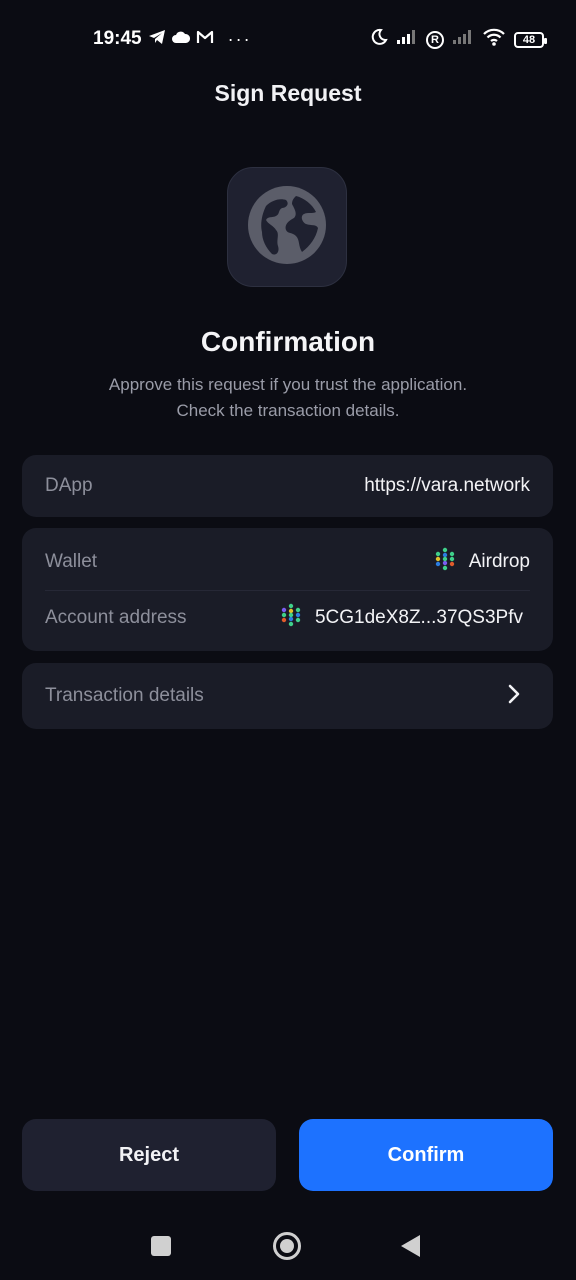  I want to click on wifi-icon, so click(494, 39).